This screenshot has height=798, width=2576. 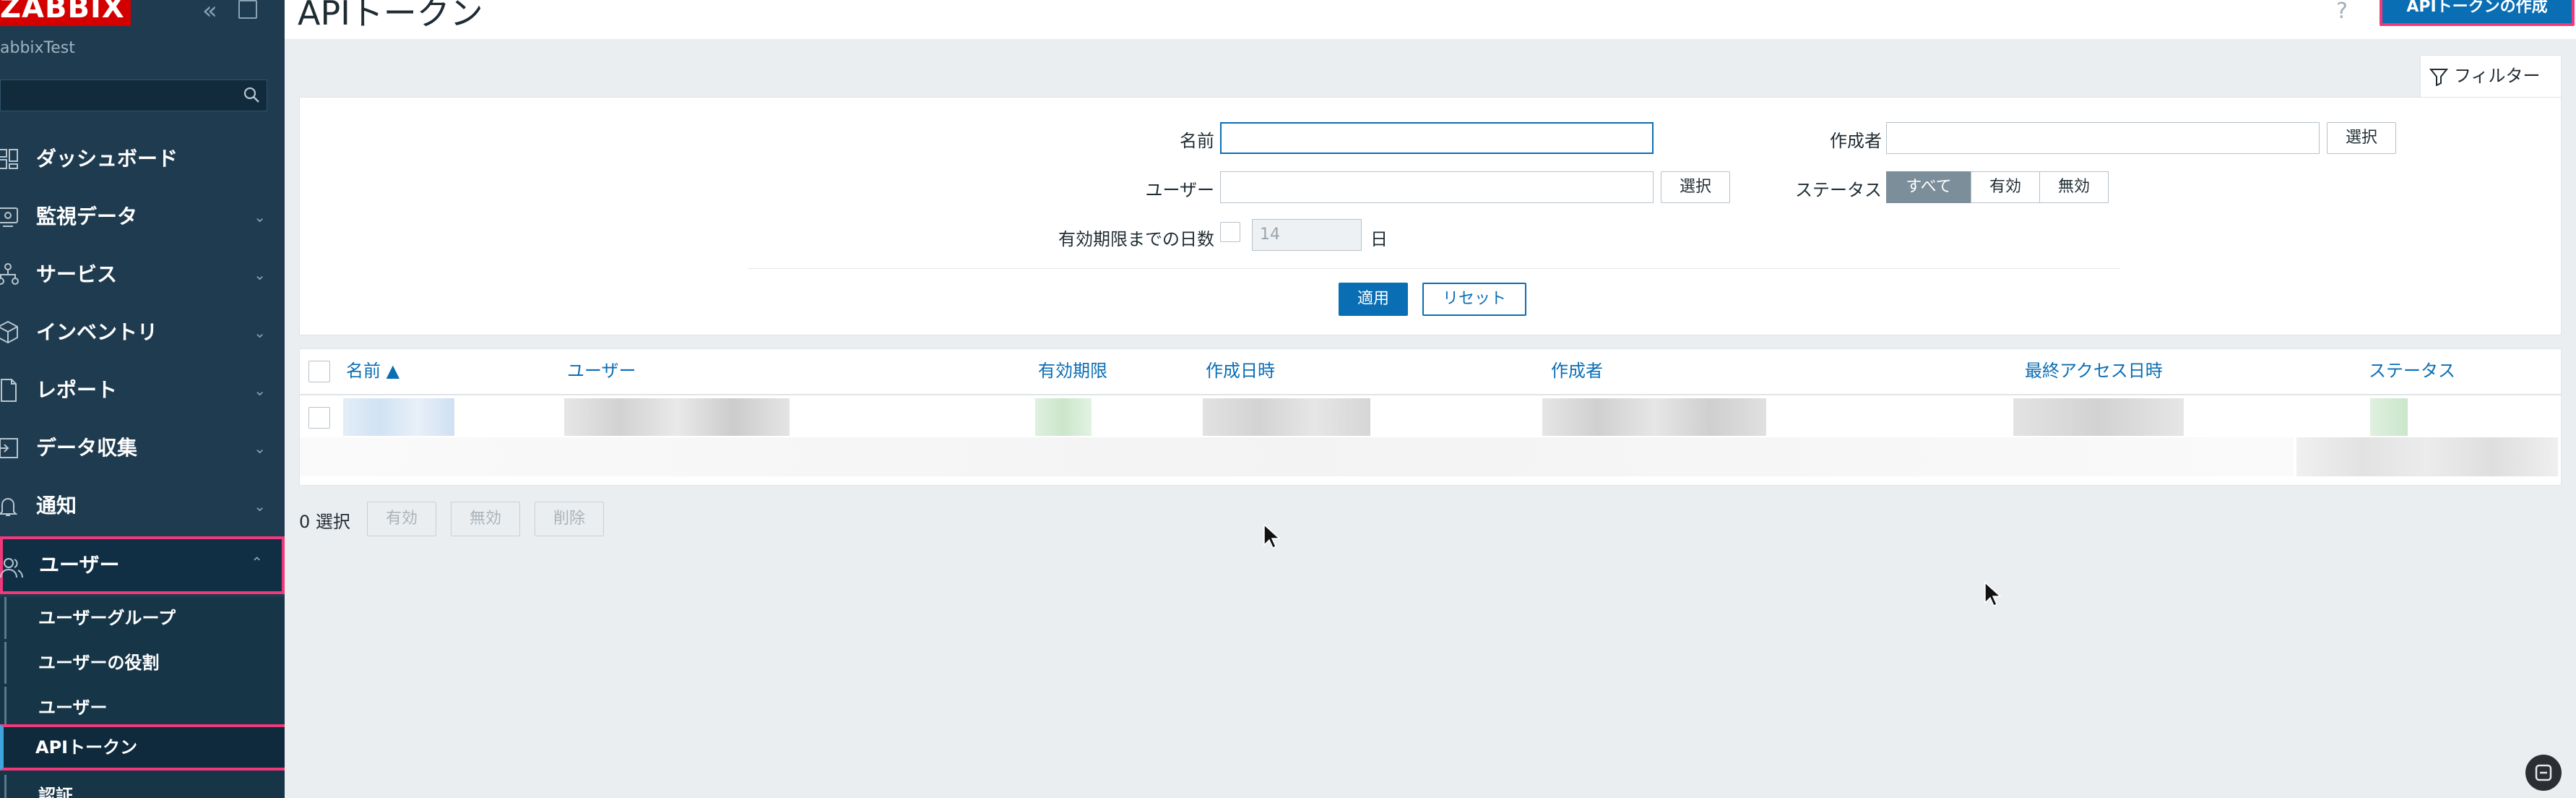 I want to click on redacted-expires-at, so click(x=1063, y=417).